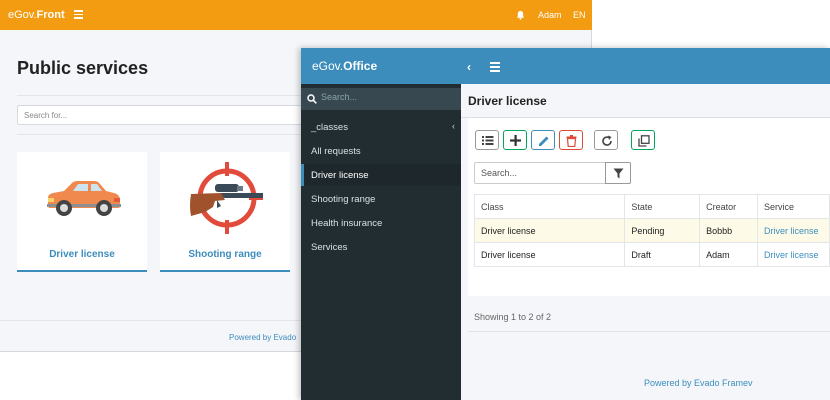 The image size is (830, 400). Describe the element at coordinates (381, 175) in the screenshot. I see `sidebar-item-driver-license: Driver license` at that location.